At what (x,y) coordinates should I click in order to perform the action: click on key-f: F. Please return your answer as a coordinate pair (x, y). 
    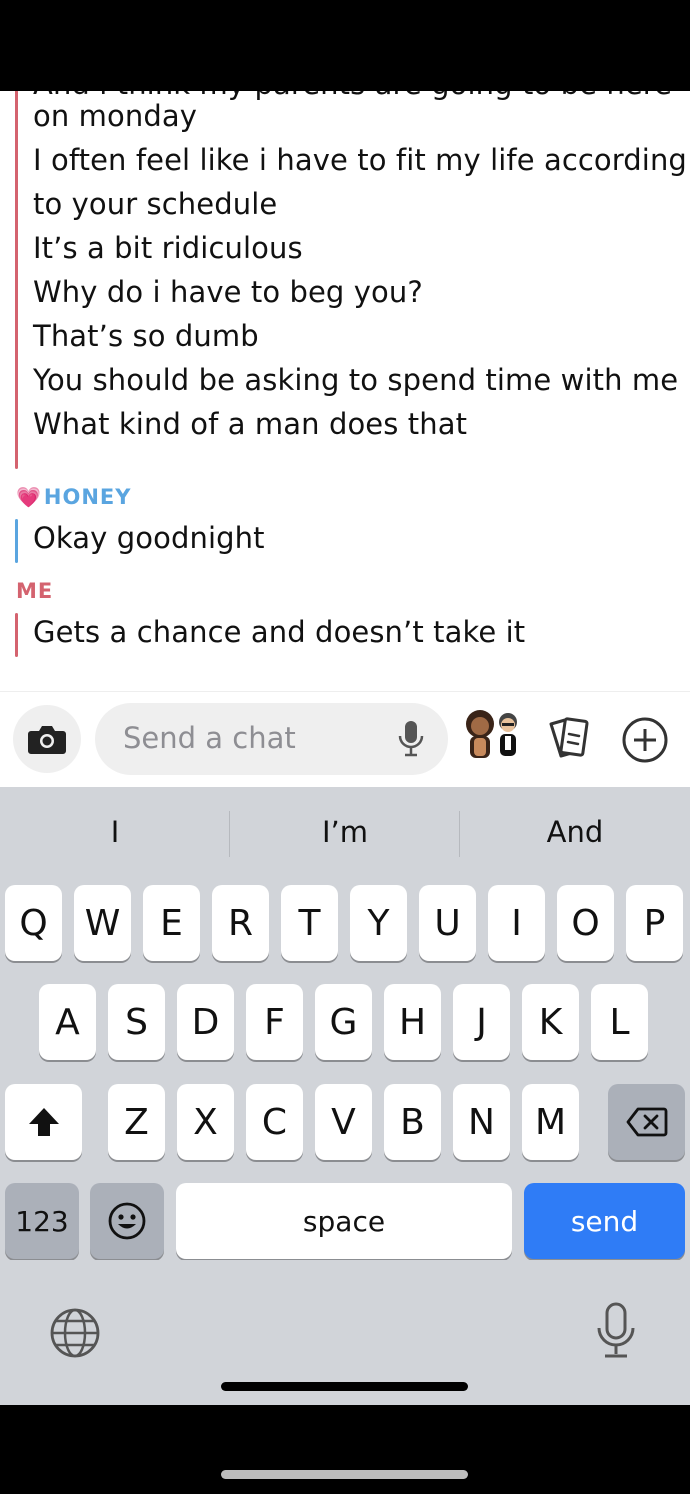
    Looking at the image, I should click on (274, 1022).